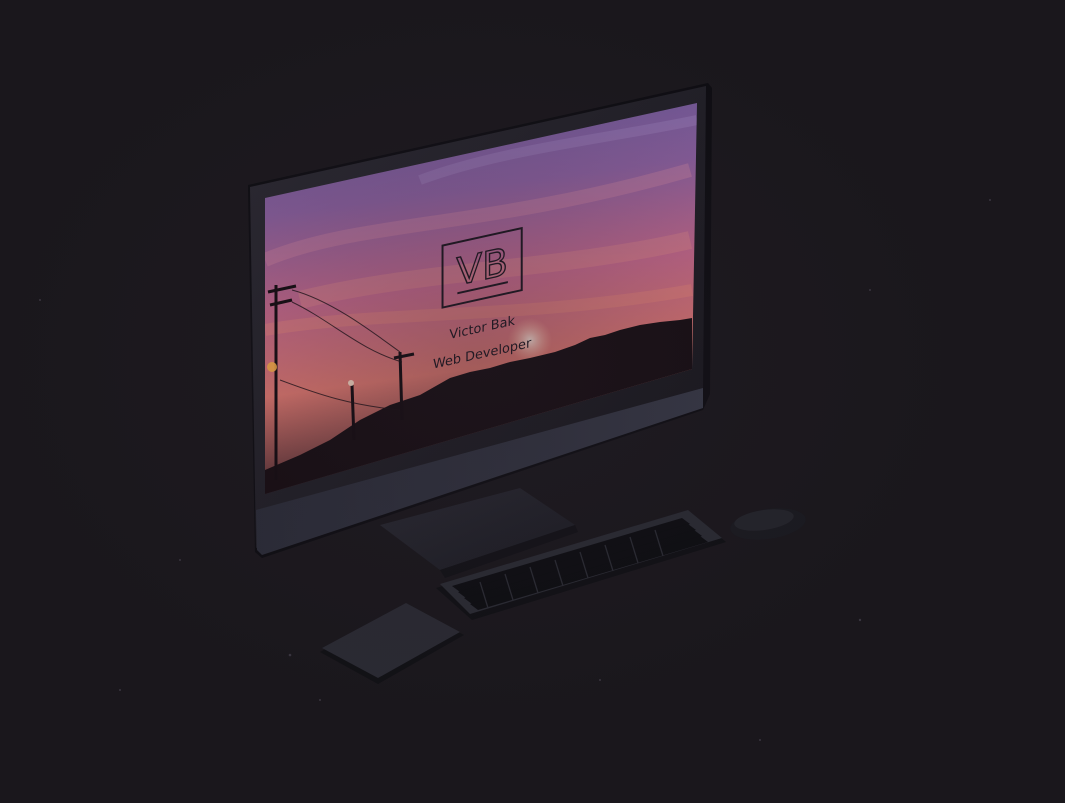  What do you see at coordinates (392, 643) in the screenshot?
I see `trackpad` at bounding box center [392, 643].